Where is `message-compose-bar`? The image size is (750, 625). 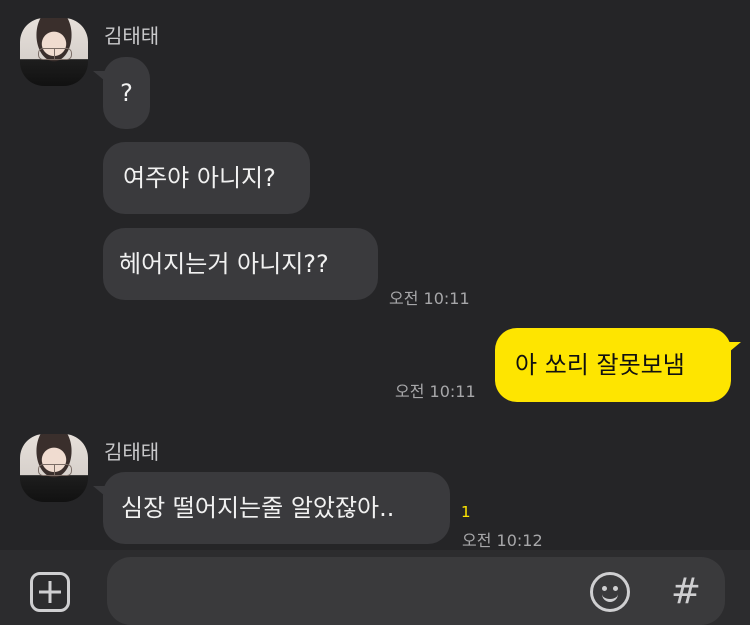 message-compose-bar is located at coordinates (375, 587).